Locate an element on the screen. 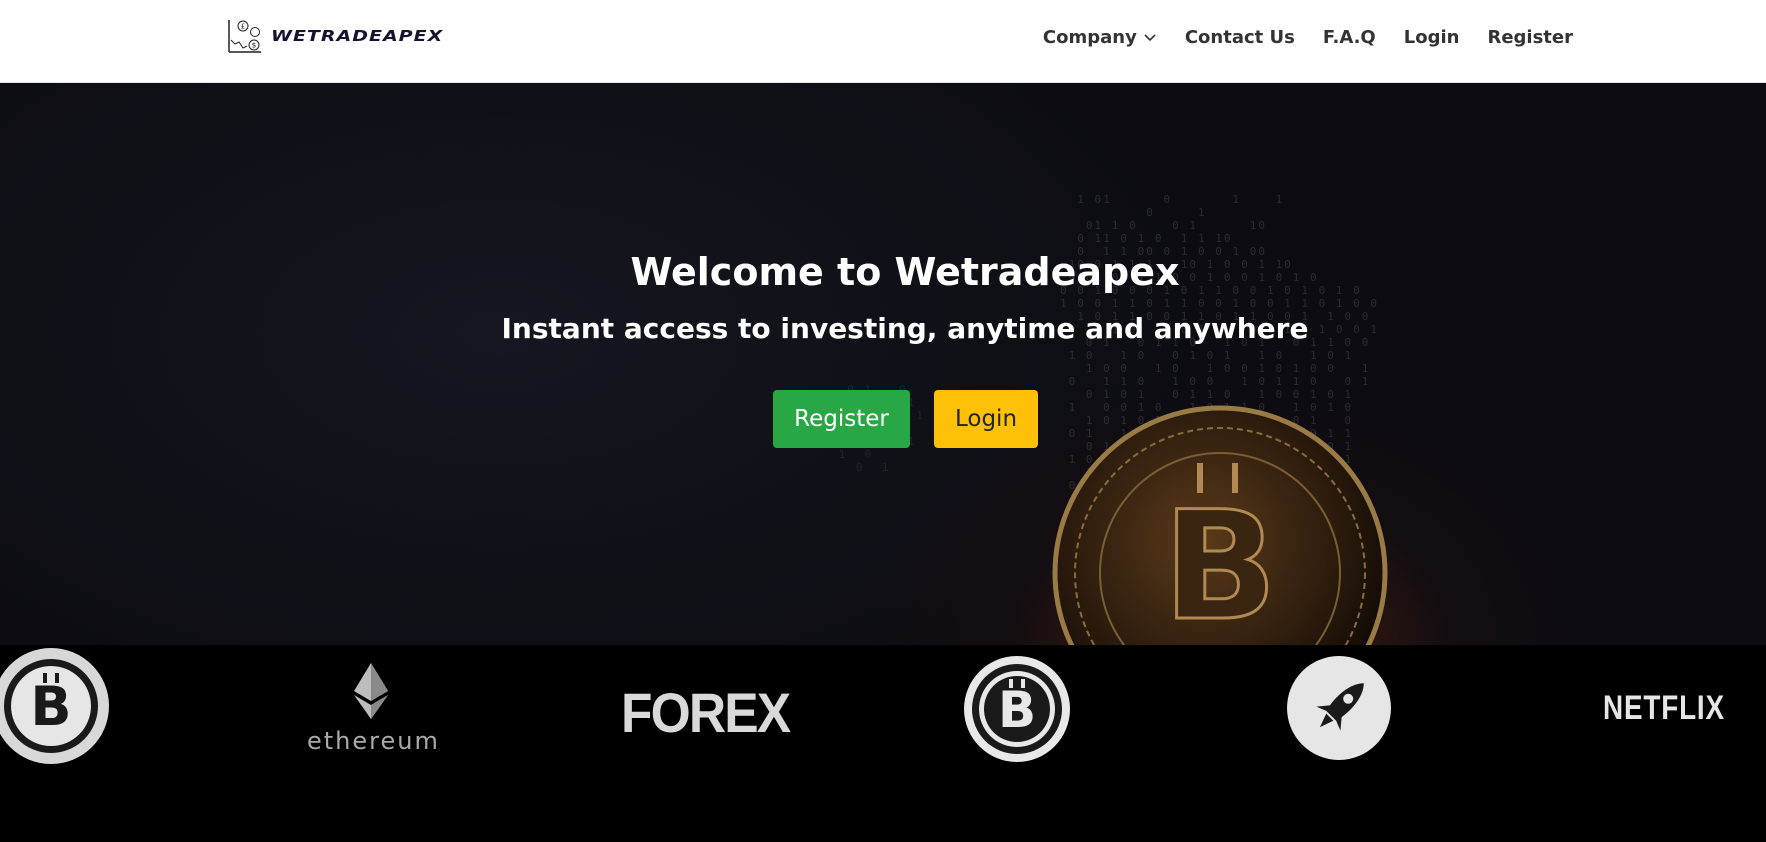 This screenshot has height=842, width=1766. hero-register-button: Register is located at coordinates (841, 419).